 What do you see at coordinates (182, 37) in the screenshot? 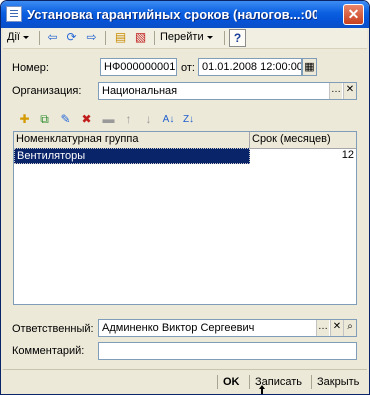
I see `goto-menu-label: Перейти` at bounding box center [182, 37].